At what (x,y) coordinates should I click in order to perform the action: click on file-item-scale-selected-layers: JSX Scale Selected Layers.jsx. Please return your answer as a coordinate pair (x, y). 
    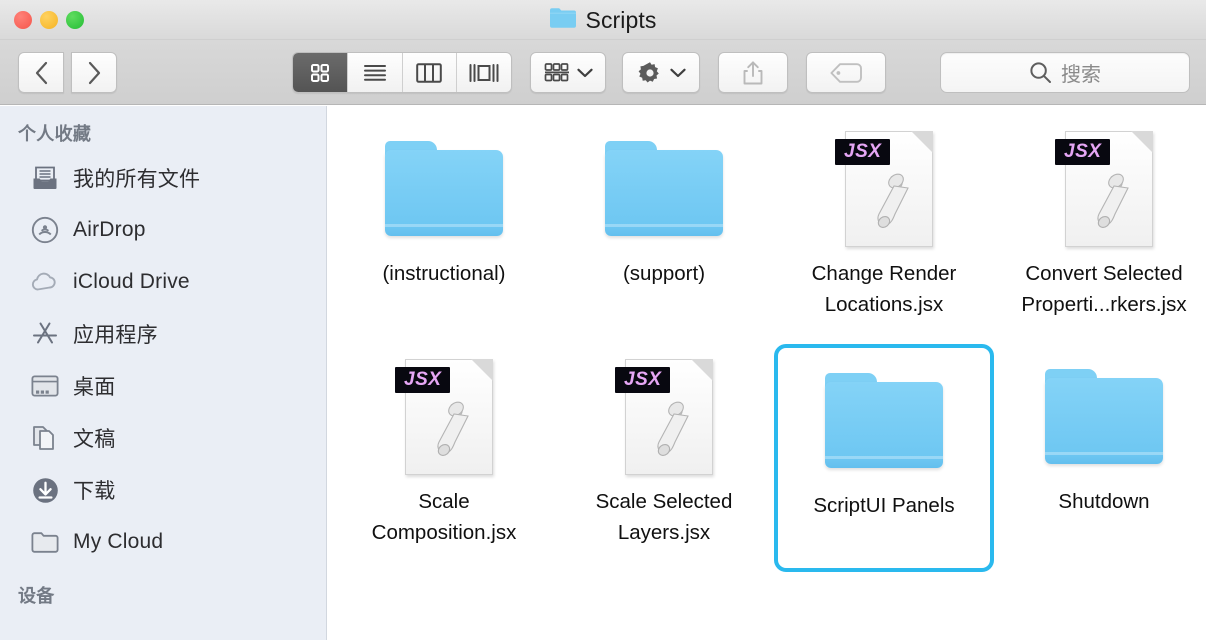
    Looking at the image, I should click on (664, 458).